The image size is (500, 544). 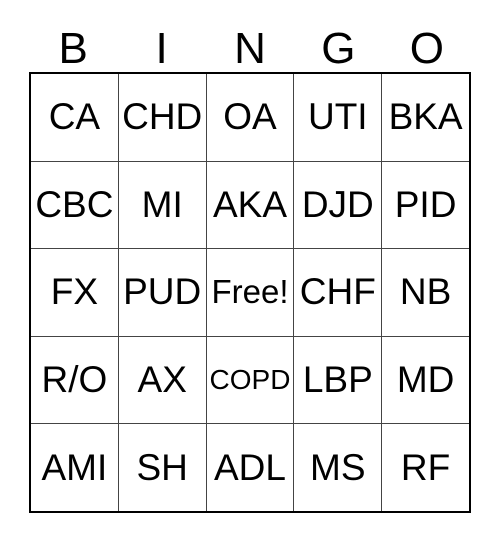 I want to click on bingo-cell-b3: FX, so click(x=75, y=292).